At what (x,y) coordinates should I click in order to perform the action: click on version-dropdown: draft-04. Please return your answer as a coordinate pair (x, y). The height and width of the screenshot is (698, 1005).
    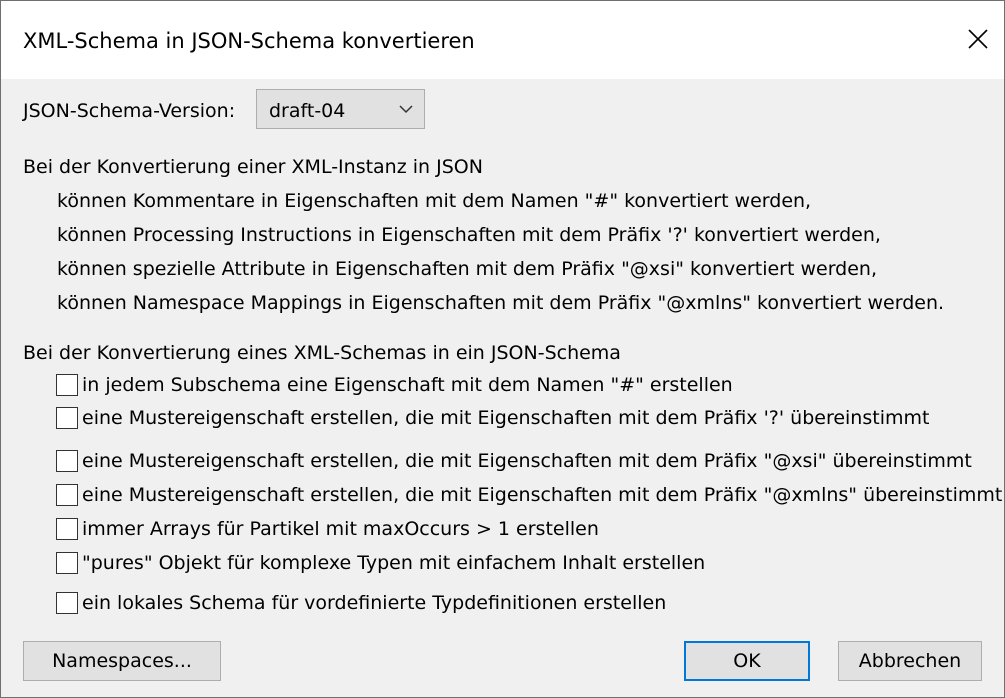
    Looking at the image, I should click on (340, 109).